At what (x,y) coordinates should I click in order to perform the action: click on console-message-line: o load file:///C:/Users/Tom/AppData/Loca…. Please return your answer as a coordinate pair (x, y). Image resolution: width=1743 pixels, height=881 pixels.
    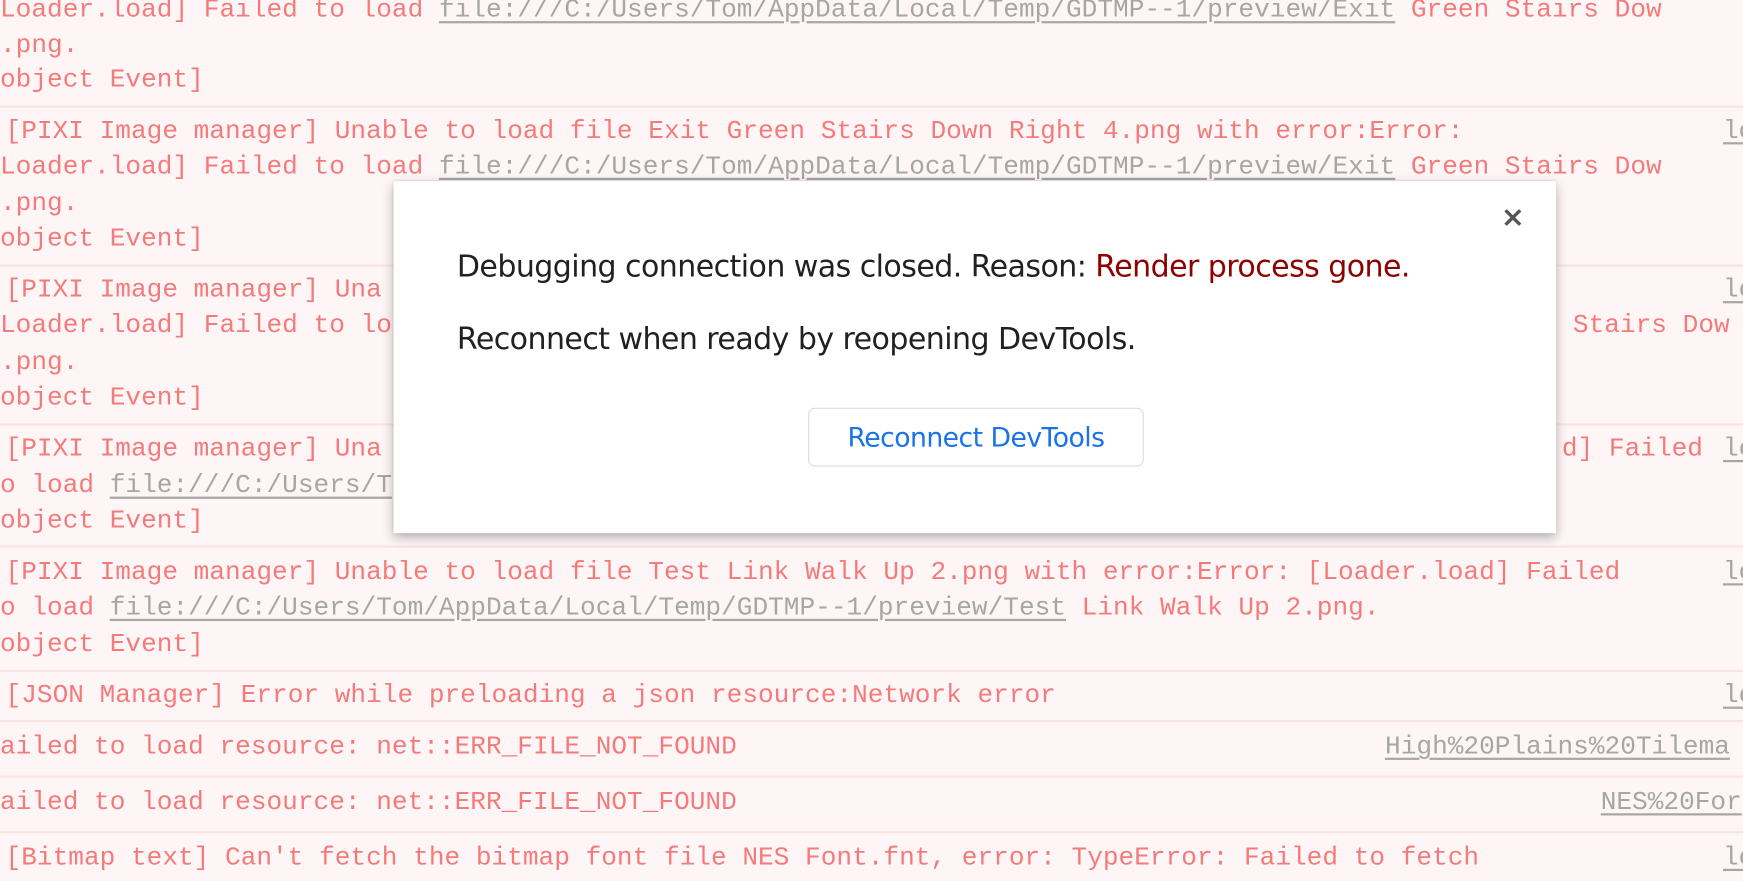
    Looking at the image, I should click on (690, 609).